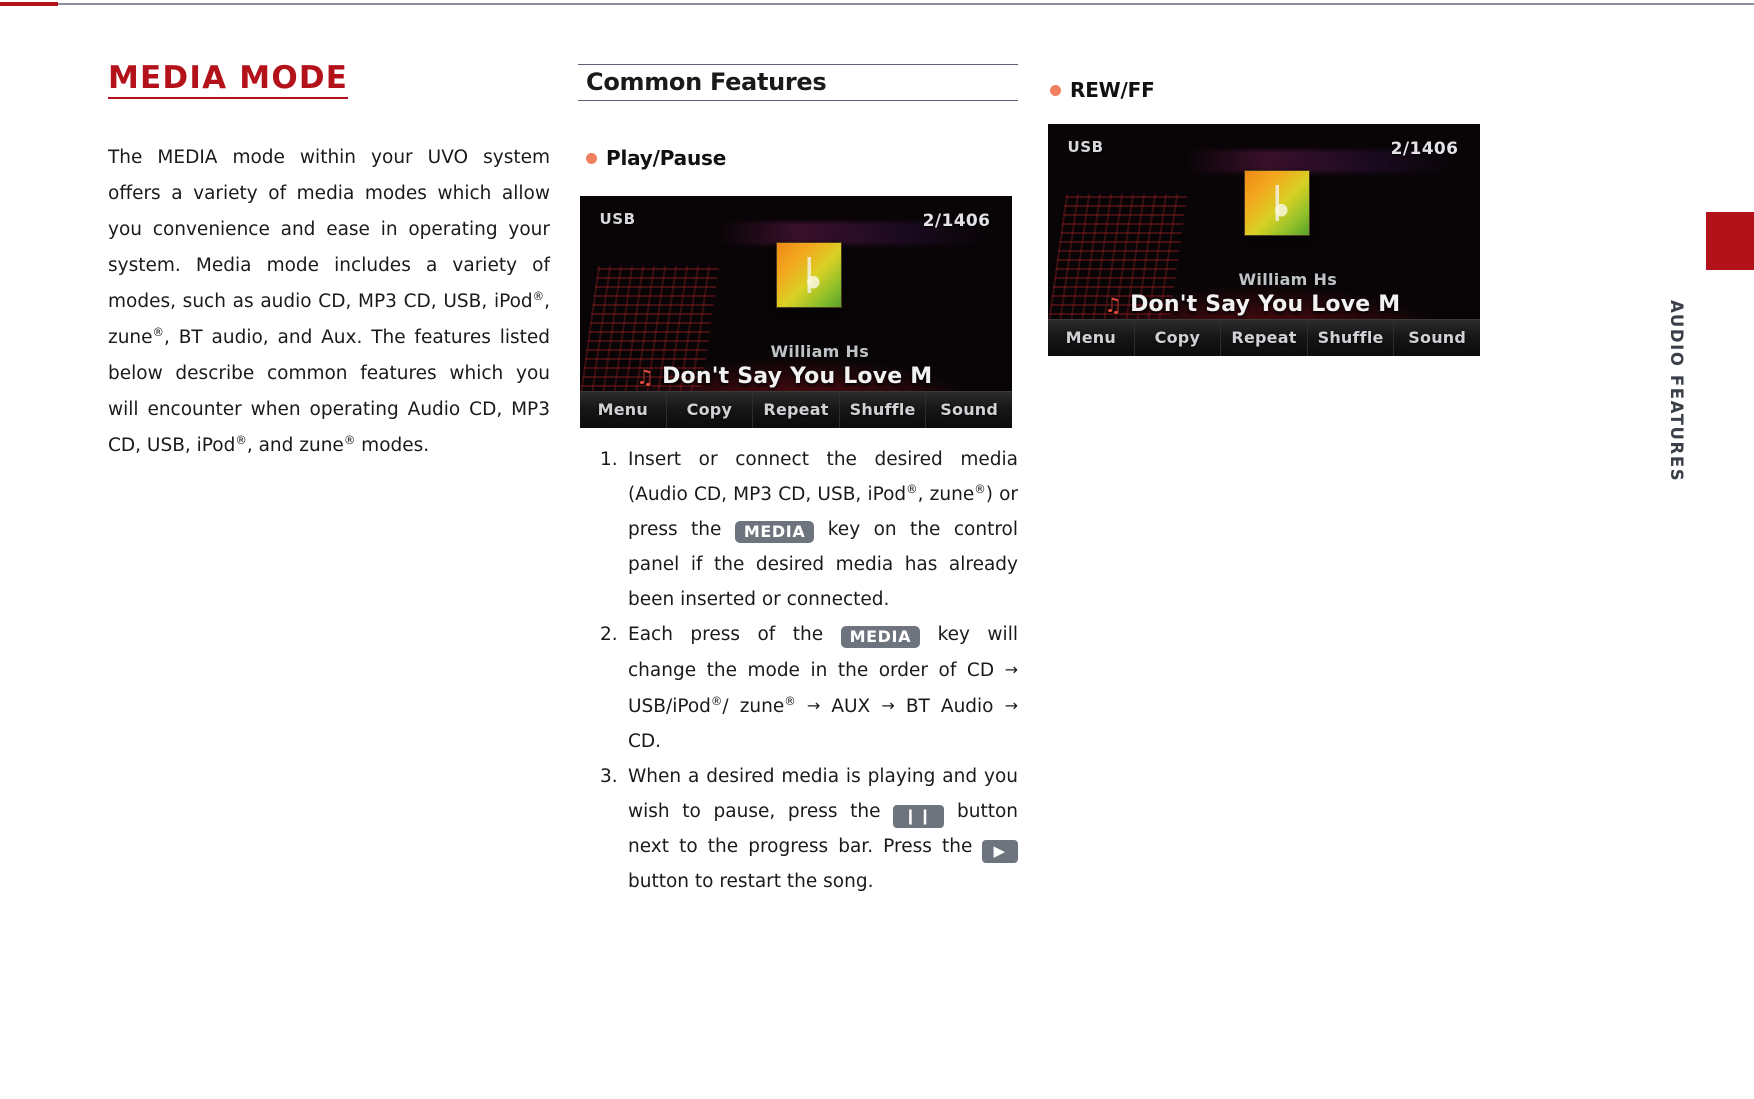 Image resolution: width=1754 pixels, height=1099 pixels. I want to click on step-number: 1., so click(609, 459).